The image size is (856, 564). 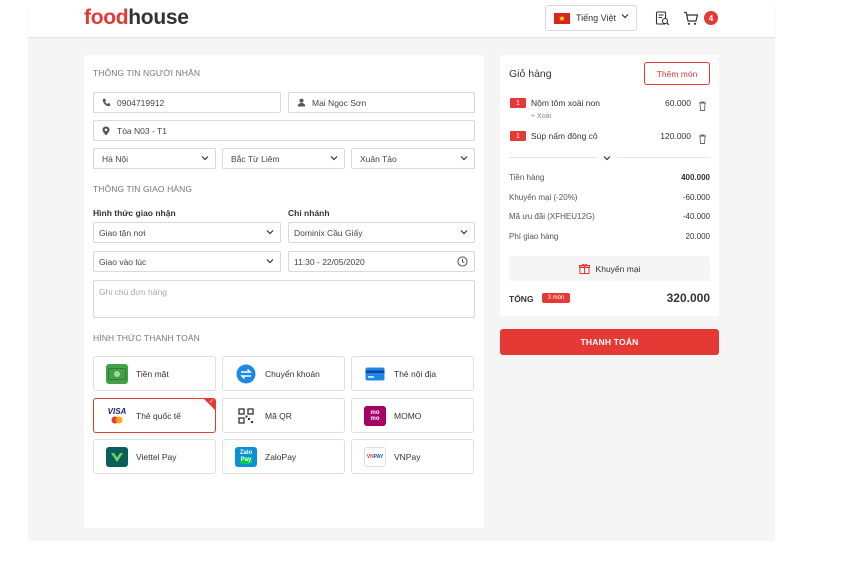 I want to click on user-icon, so click(x=302, y=102).